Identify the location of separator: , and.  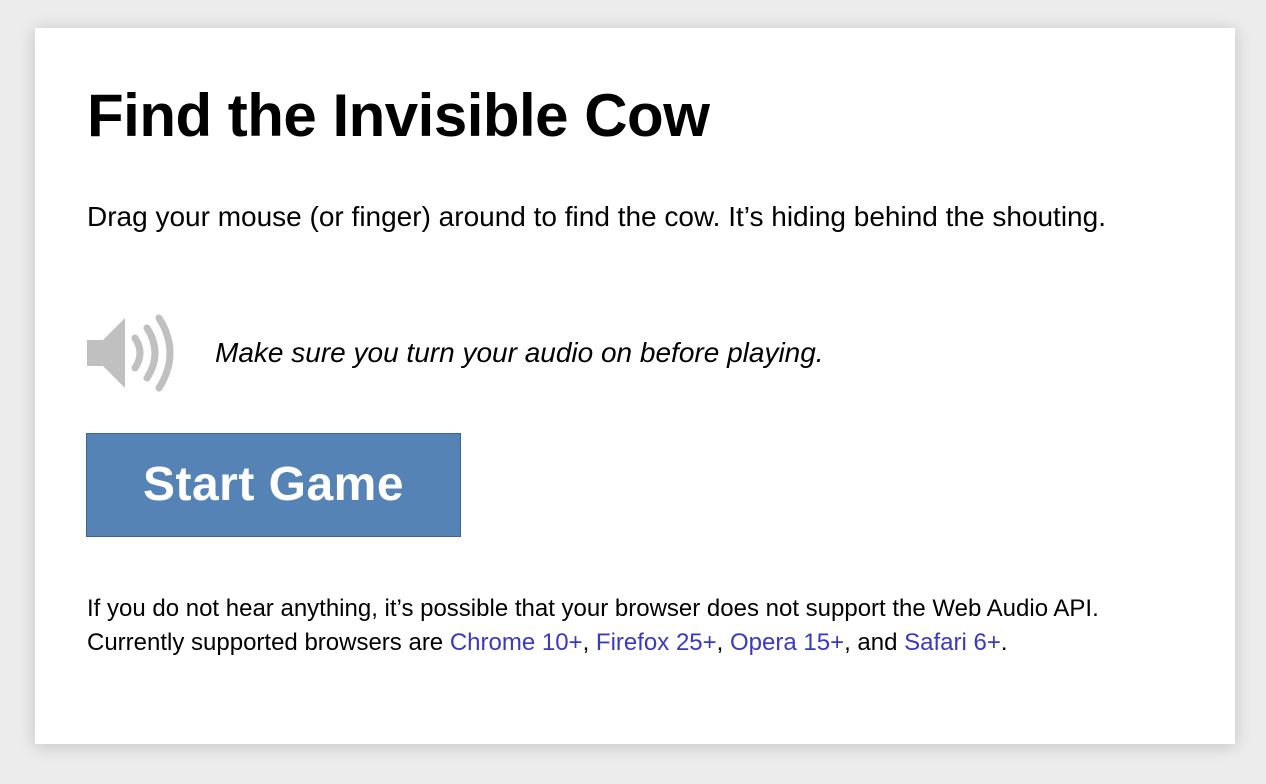
(874, 642).